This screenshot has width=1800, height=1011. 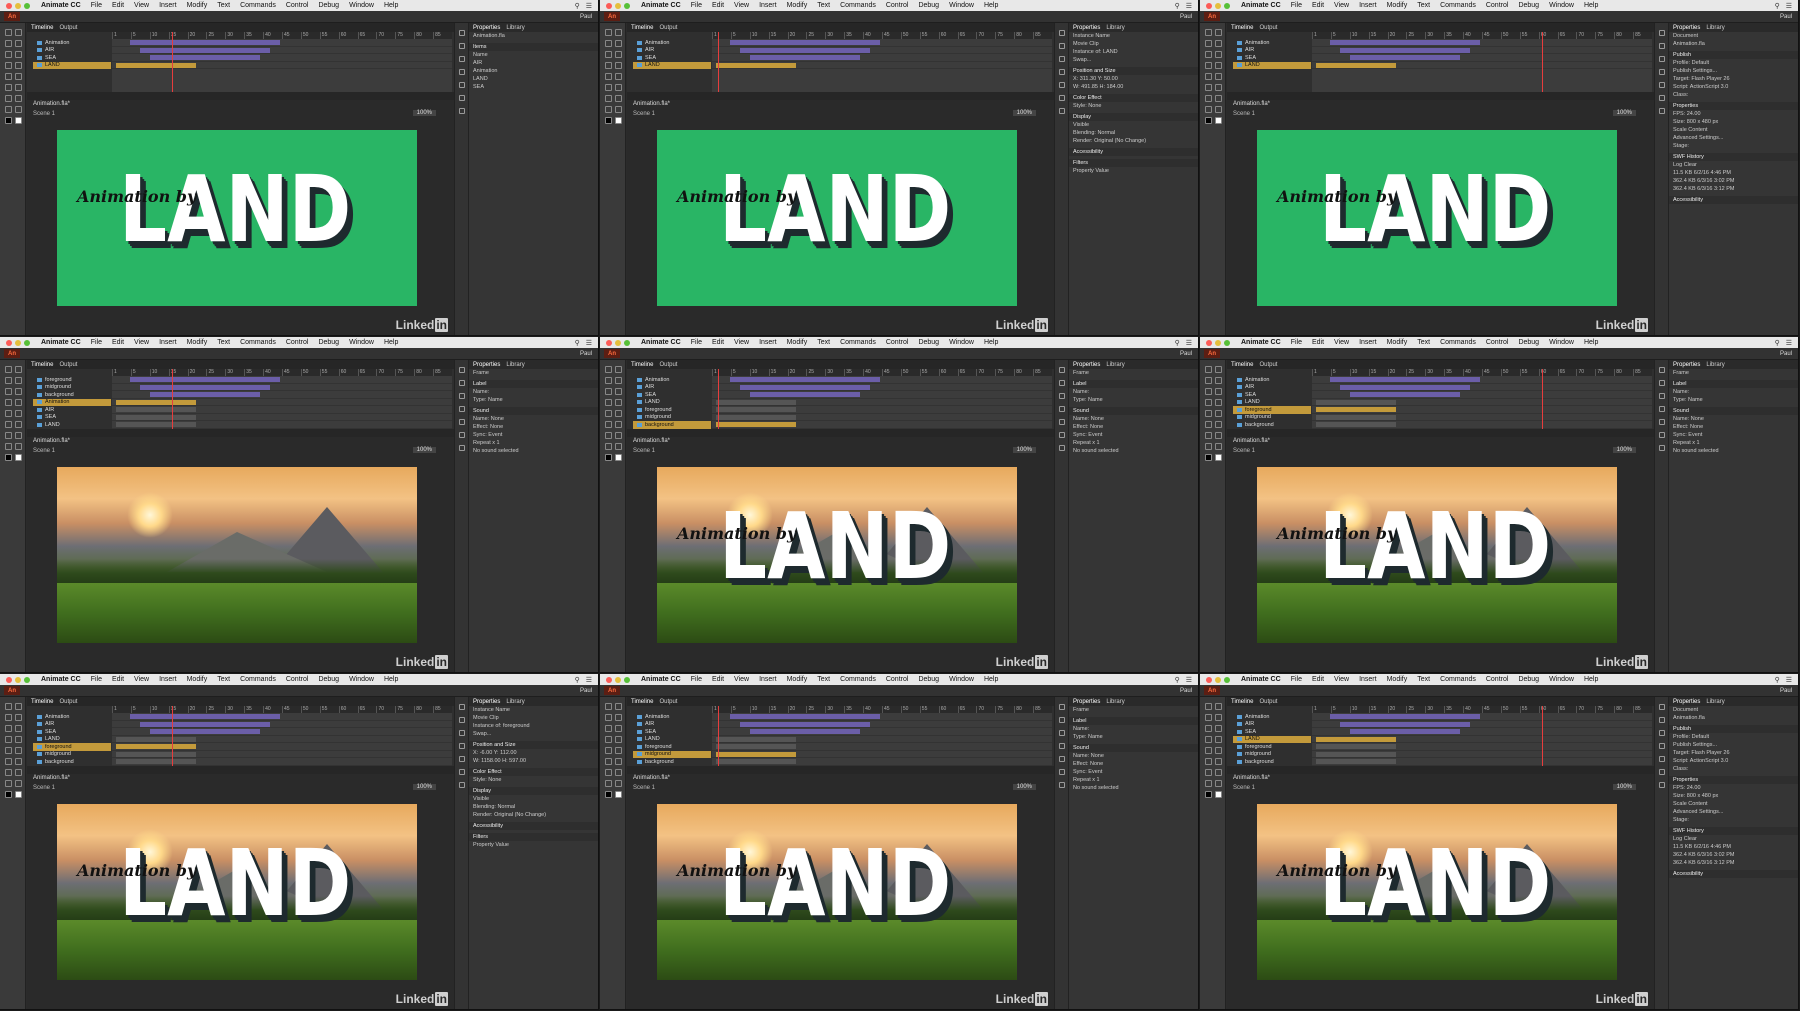 I want to click on fill-color-icon, so click(x=1218, y=457).